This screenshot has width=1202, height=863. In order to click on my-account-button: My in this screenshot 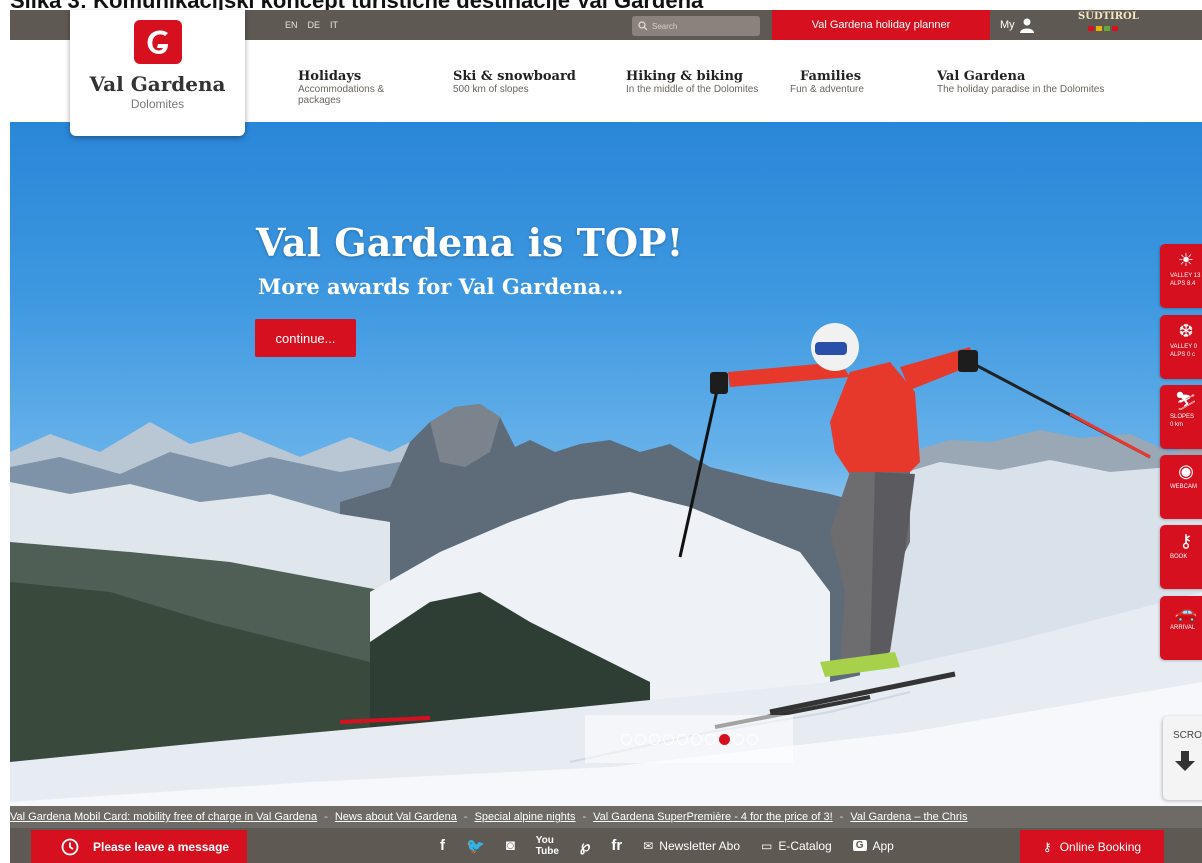, I will do `click(1017, 25)`.